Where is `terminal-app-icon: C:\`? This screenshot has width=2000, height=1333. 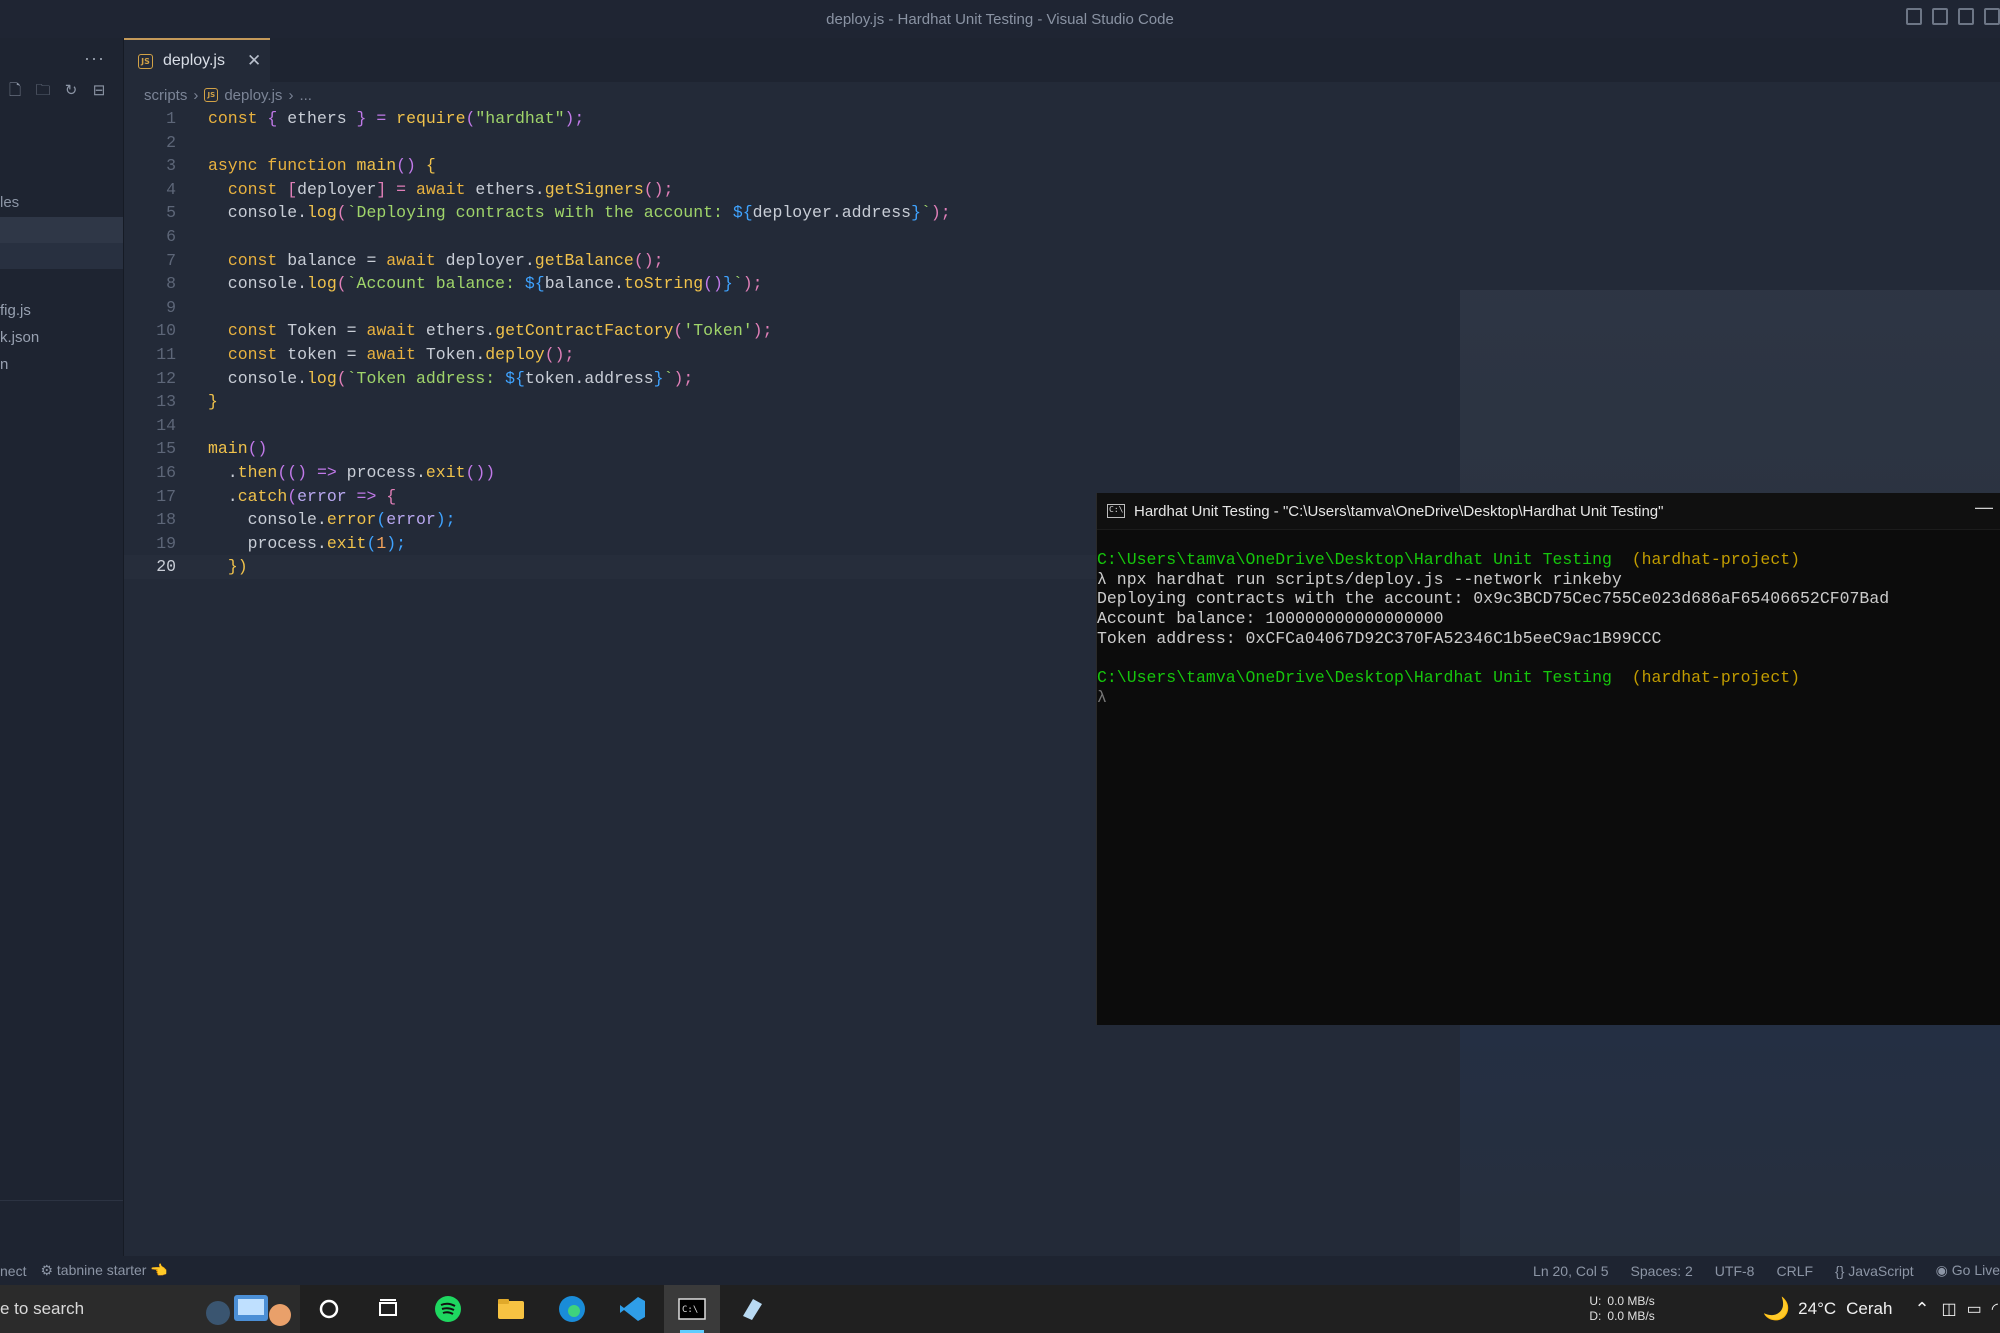
terminal-app-icon: C:\ is located at coordinates (692, 1313).